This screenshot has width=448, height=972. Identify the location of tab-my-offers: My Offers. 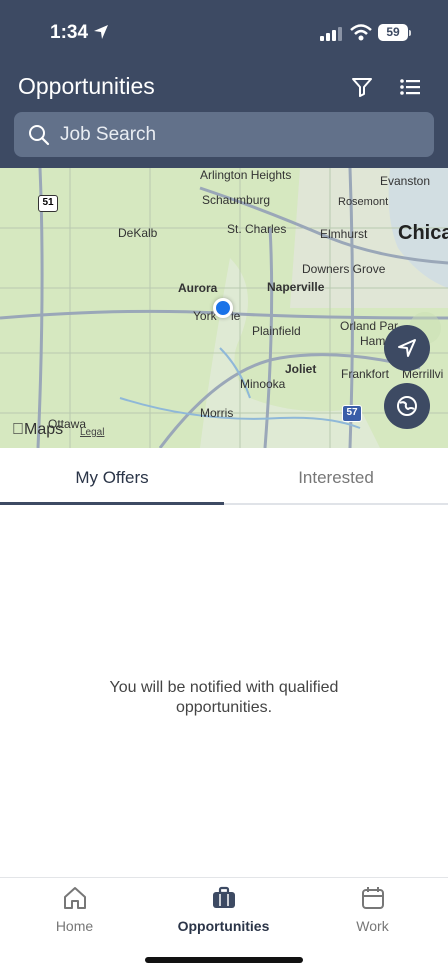
(112, 477).